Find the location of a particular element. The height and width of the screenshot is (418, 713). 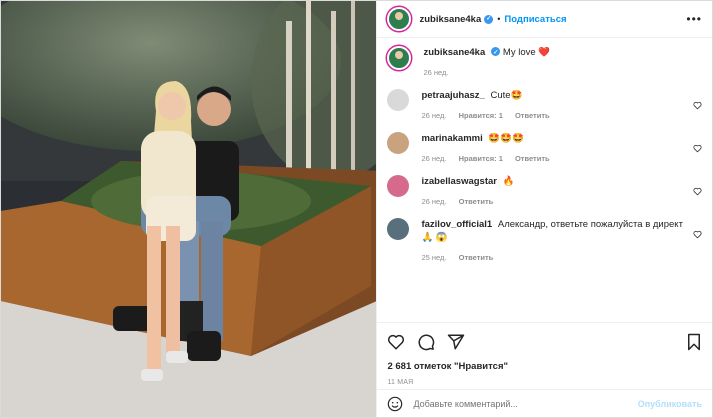

share-icon is located at coordinates (456, 342).